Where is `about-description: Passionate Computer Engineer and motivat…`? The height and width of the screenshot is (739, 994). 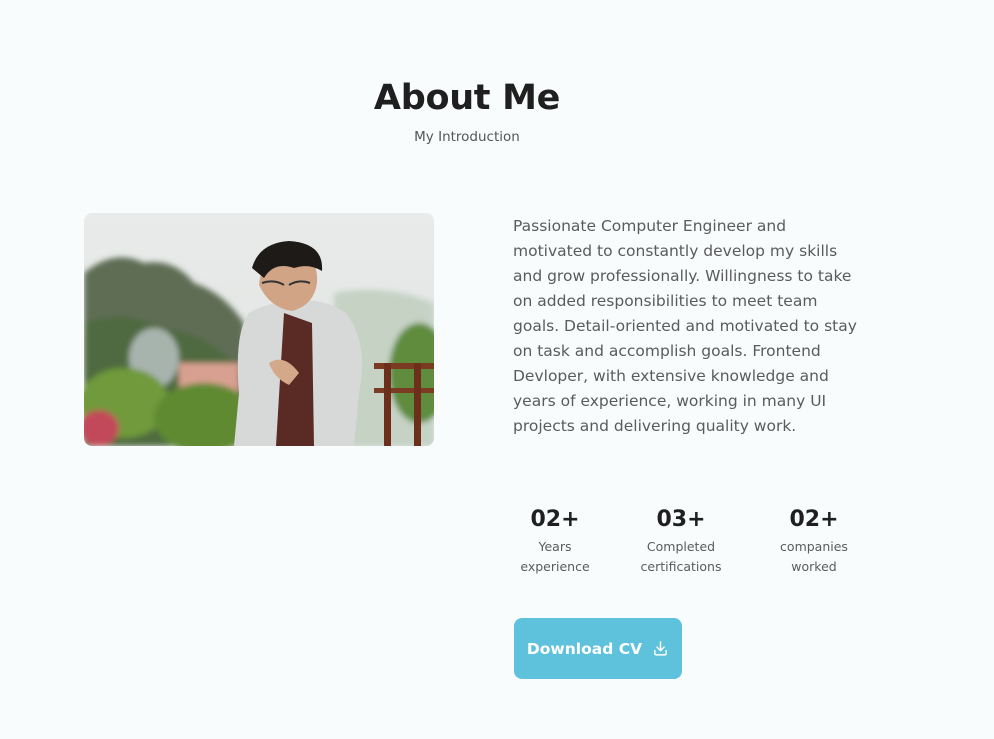
about-description: Passionate Computer Engineer and motivat… is located at coordinates (685, 326).